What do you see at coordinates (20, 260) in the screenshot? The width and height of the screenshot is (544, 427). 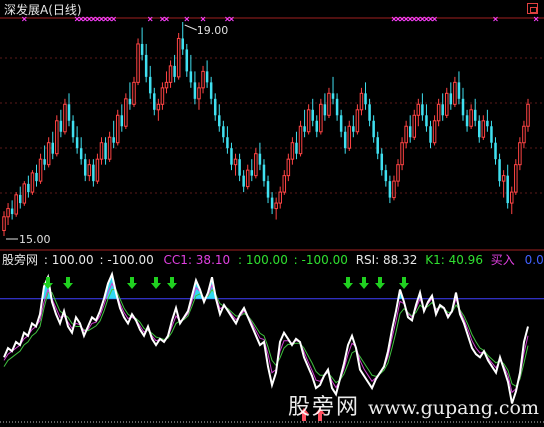 I see `indicator-name: 股旁网` at bounding box center [20, 260].